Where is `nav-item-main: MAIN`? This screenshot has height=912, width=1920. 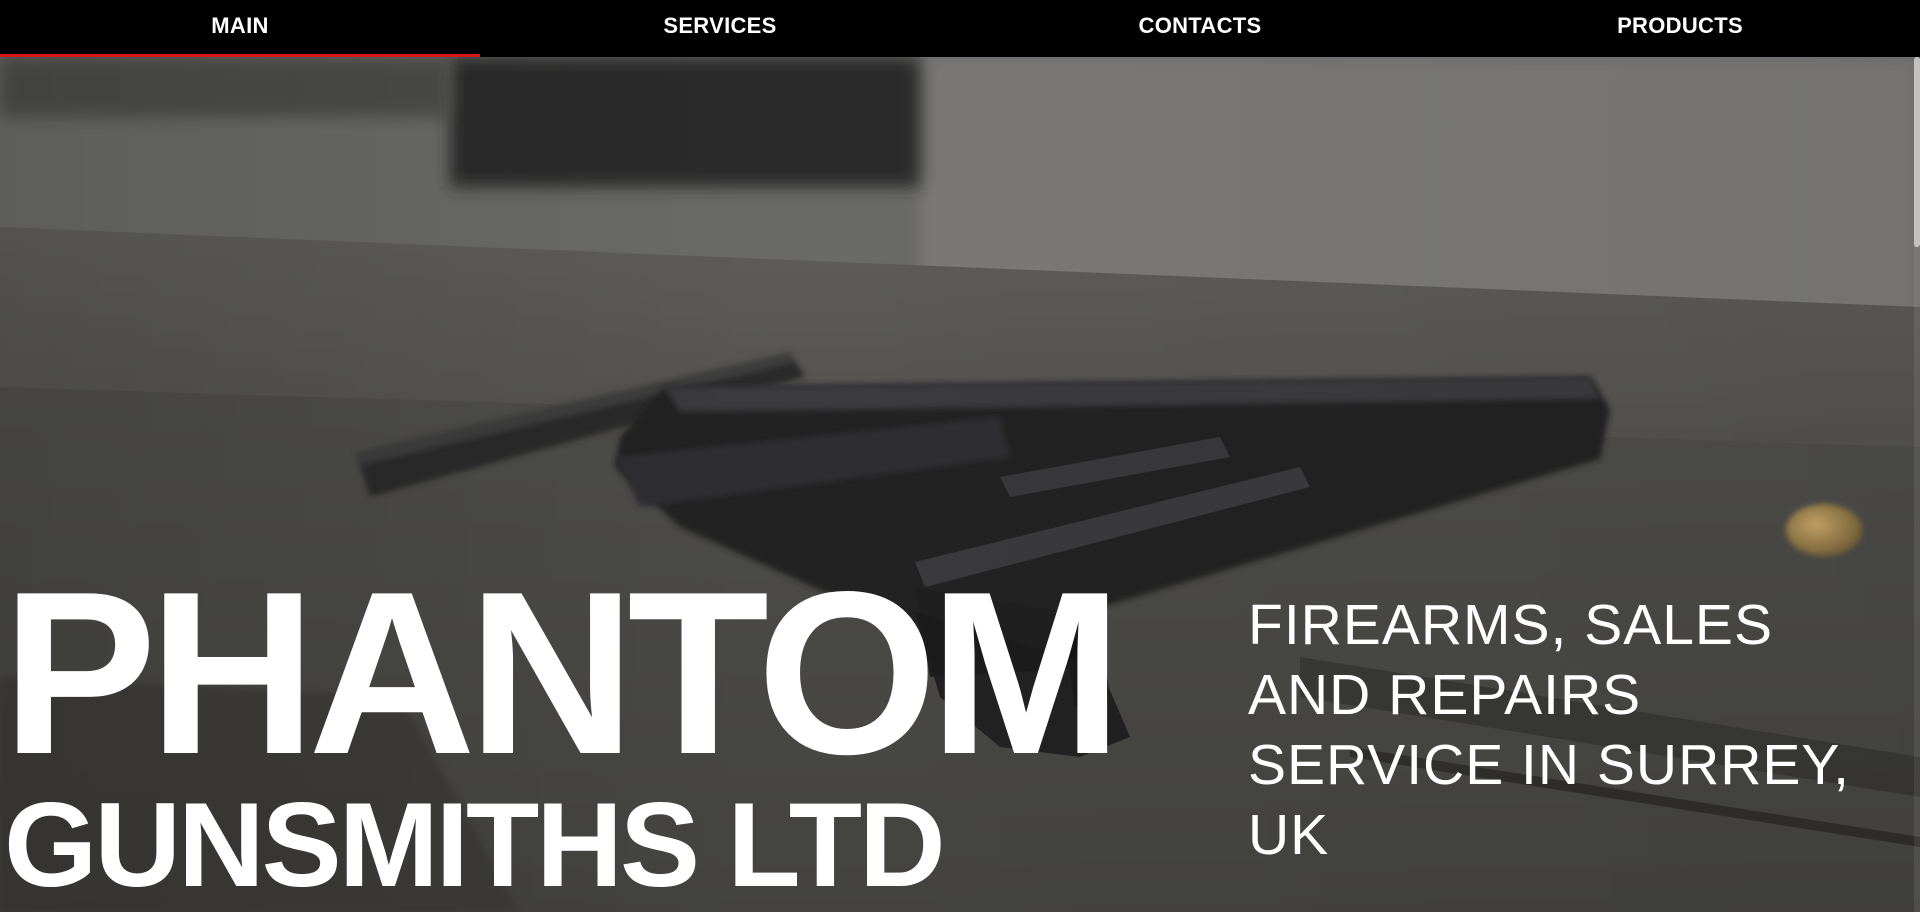
nav-item-main: MAIN is located at coordinates (240, 28).